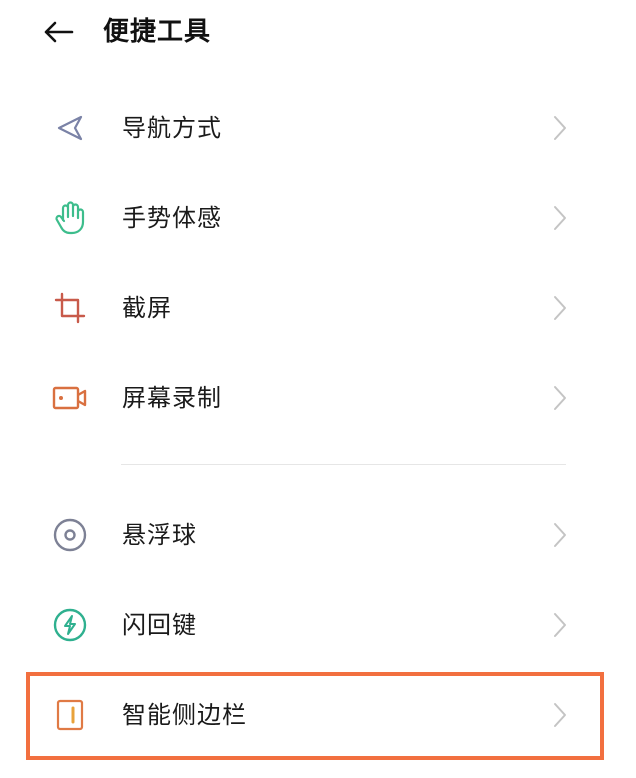 Image resolution: width=636 pixels, height=778 pixels. Describe the element at coordinates (70, 218) in the screenshot. I see `hand-gesture-icon` at that location.